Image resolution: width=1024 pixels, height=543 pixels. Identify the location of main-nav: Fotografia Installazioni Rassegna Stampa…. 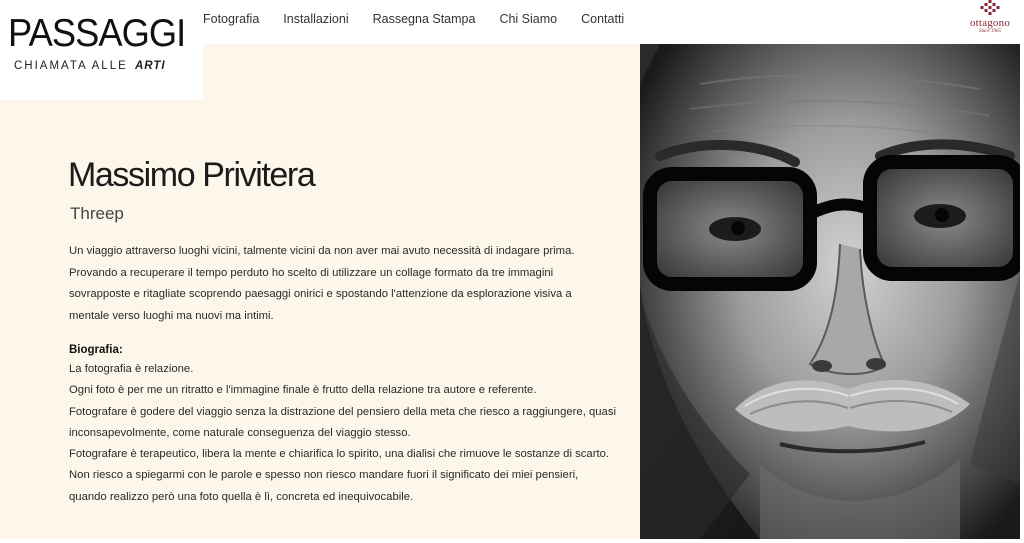
(425, 19).